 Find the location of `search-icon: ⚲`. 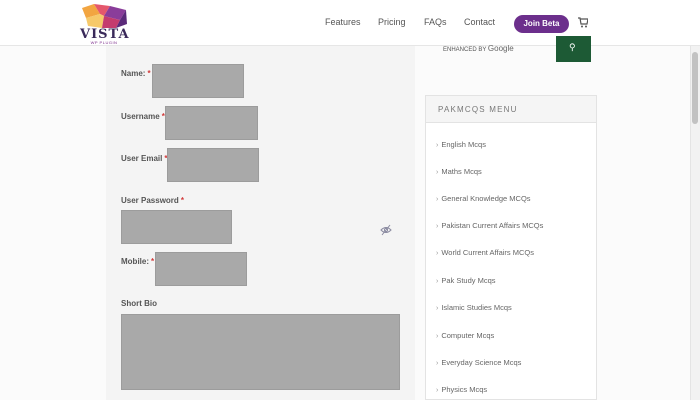

search-icon: ⚲ is located at coordinates (572, 47).